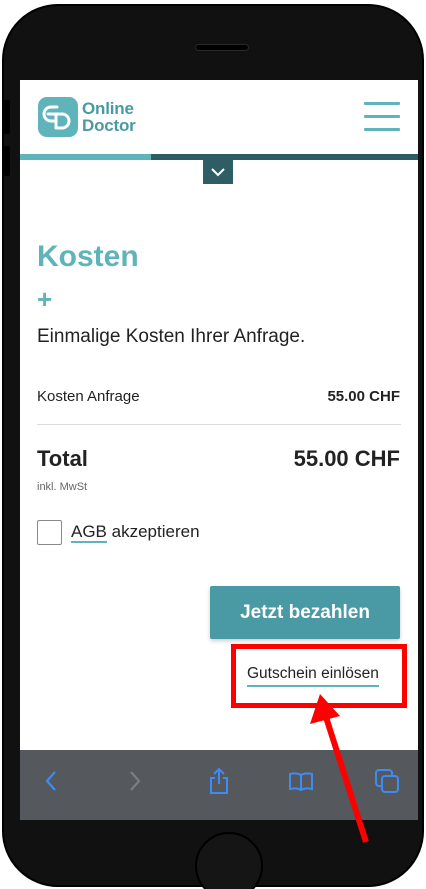  What do you see at coordinates (305, 612) in the screenshot?
I see `pay-now-button: Jetzt bezahlen` at bounding box center [305, 612].